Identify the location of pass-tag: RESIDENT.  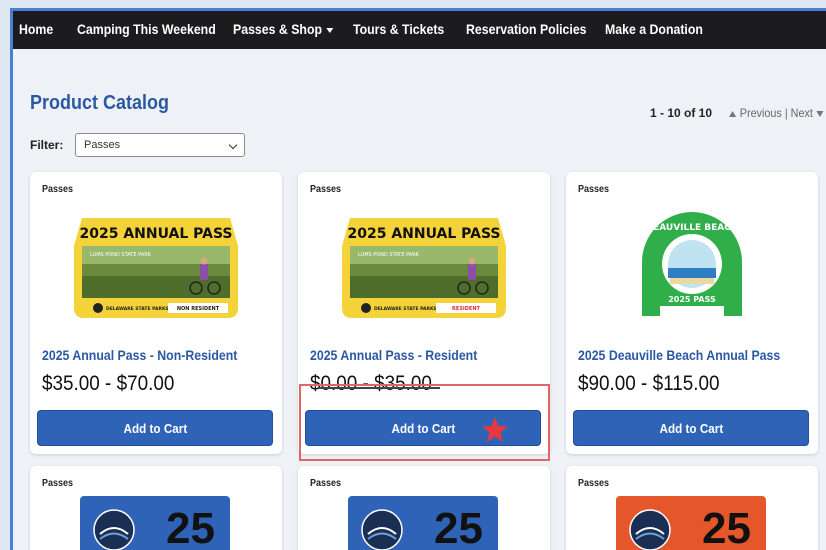
(466, 309).